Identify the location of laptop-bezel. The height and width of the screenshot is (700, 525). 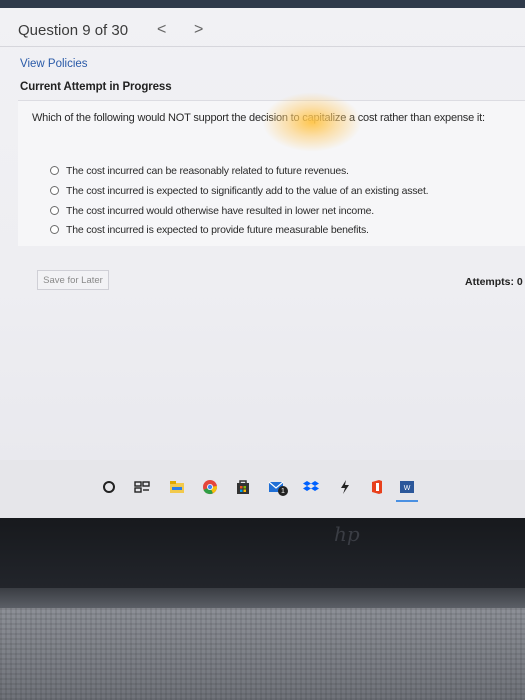
(262, 553).